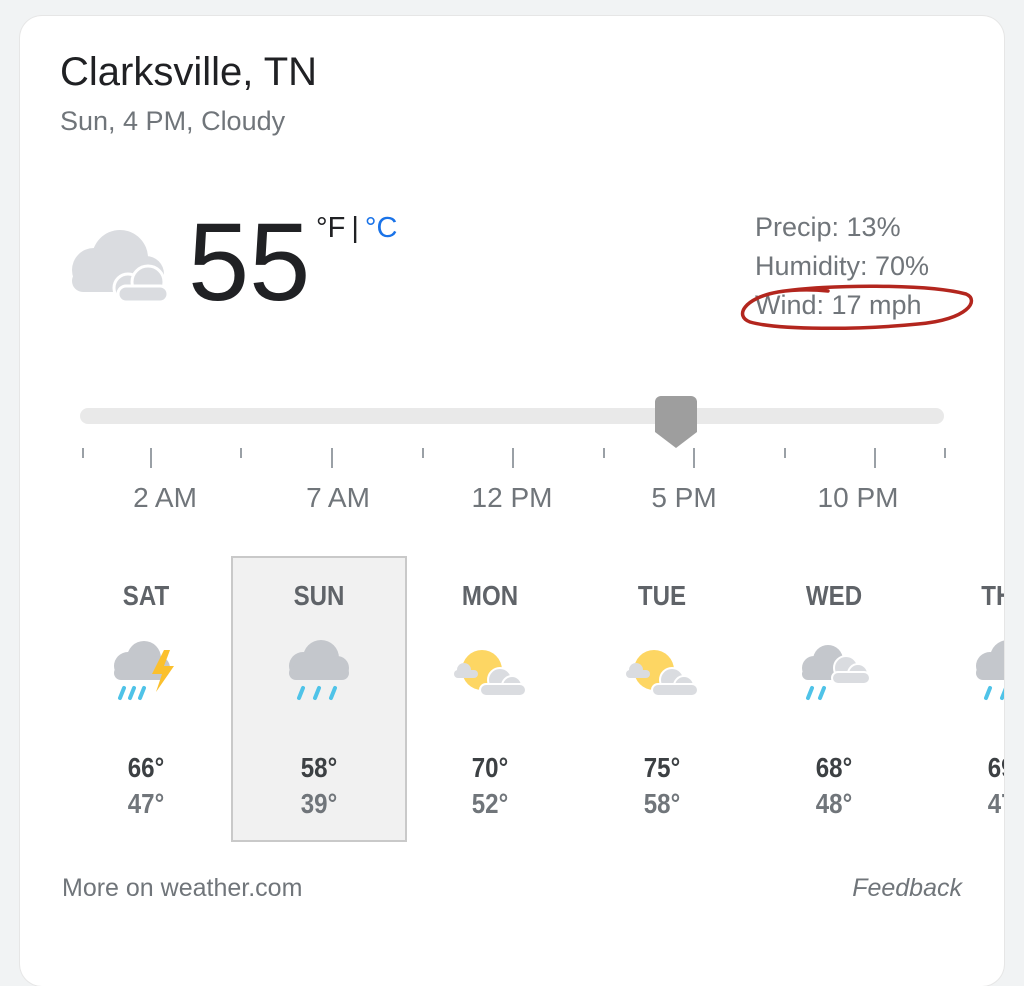 Image resolution: width=1024 pixels, height=986 pixels. What do you see at coordinates (992, 595) in the screenshot?
I see `day-name: THU` at bounding box center [992, 595].